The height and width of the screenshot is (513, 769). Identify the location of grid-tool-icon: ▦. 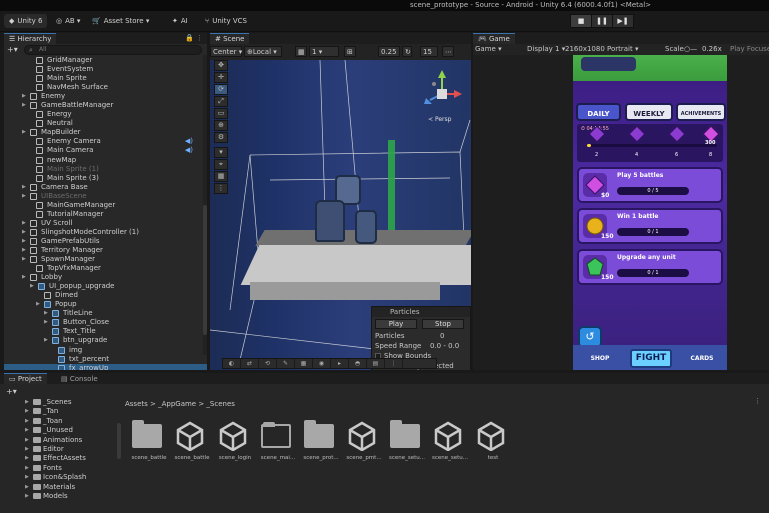
(221, 176).